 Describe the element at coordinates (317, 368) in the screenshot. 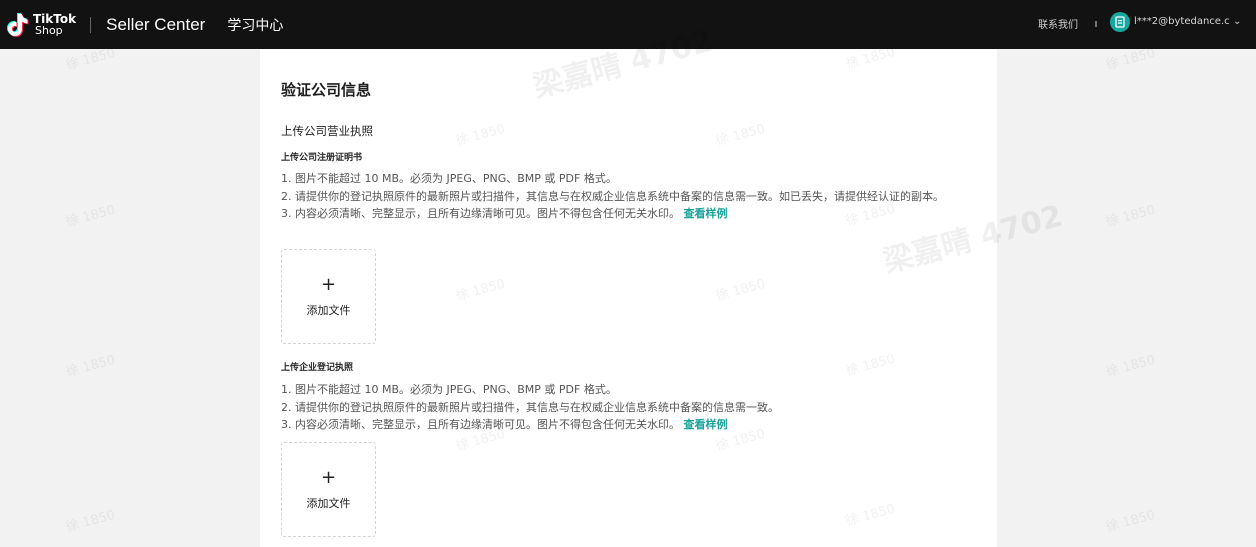

I see `block2-subtitle: 上传企业登记执照` at that location.